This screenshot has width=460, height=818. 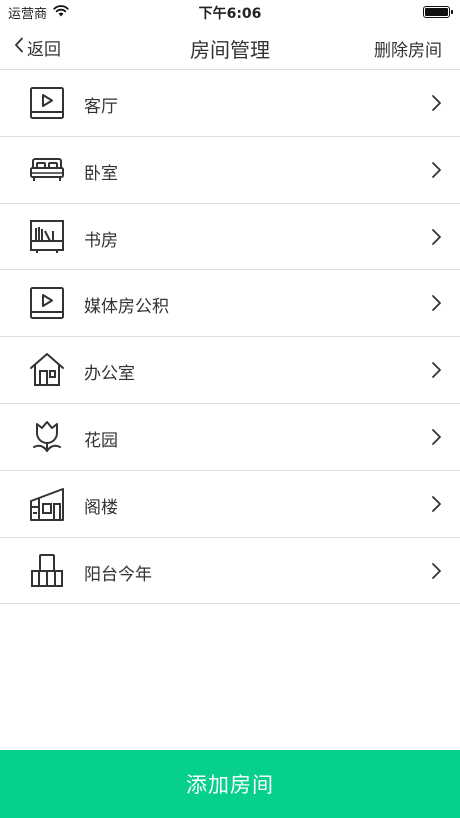 What do you see at coordinates (230, 304) in the screenshot?
I see `room-item-media-room: 媒体房公积` at bounding box center [230, 304].